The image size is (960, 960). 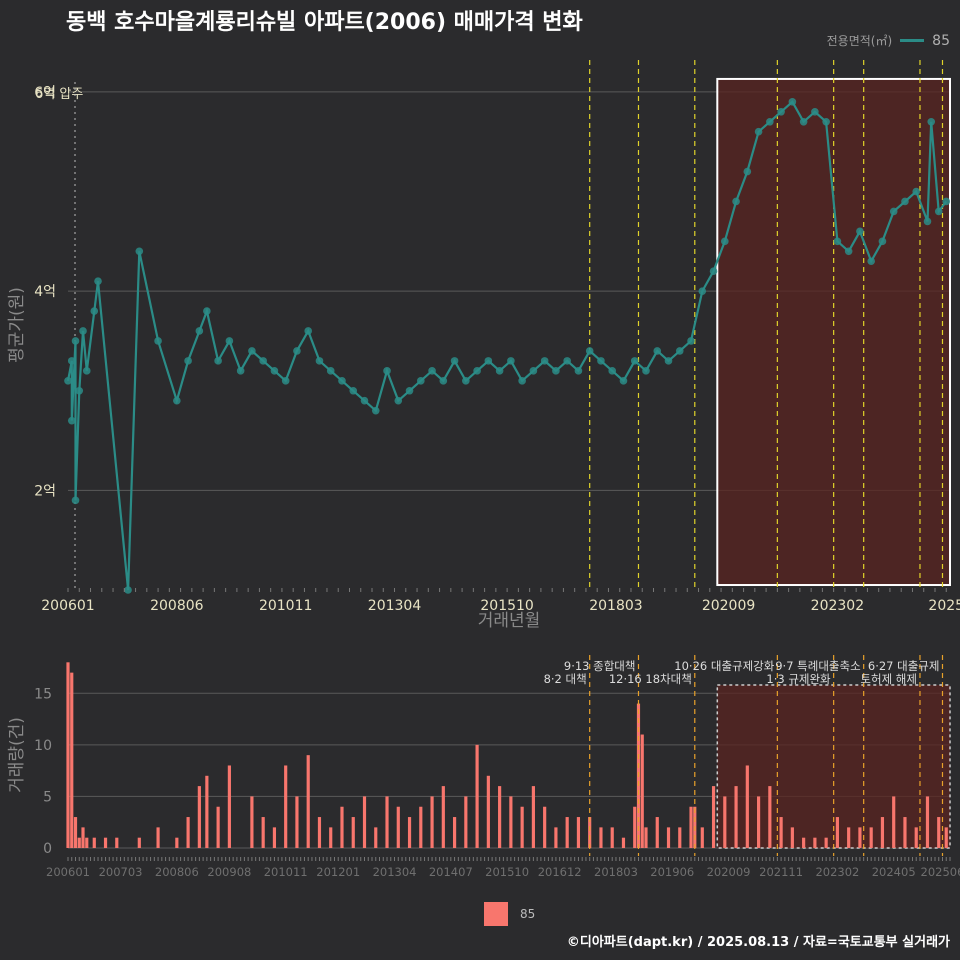 I want to click on y-tick-label: 2억, so click(x=45, y=491).